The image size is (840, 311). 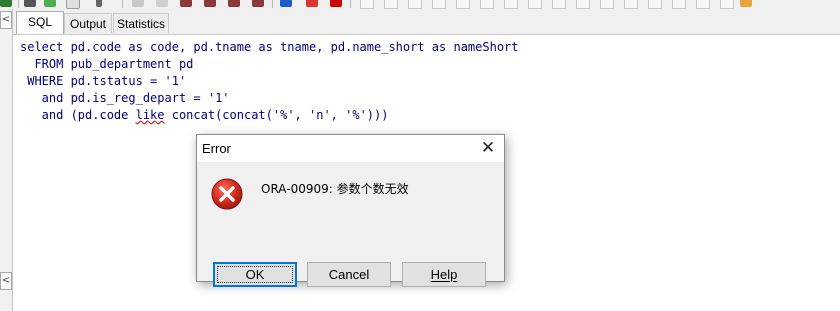 What do you see at coordinates (6, 3) in the screenshot?
I see `toolbar-button-green-icon` at bounding box center [6, 3].